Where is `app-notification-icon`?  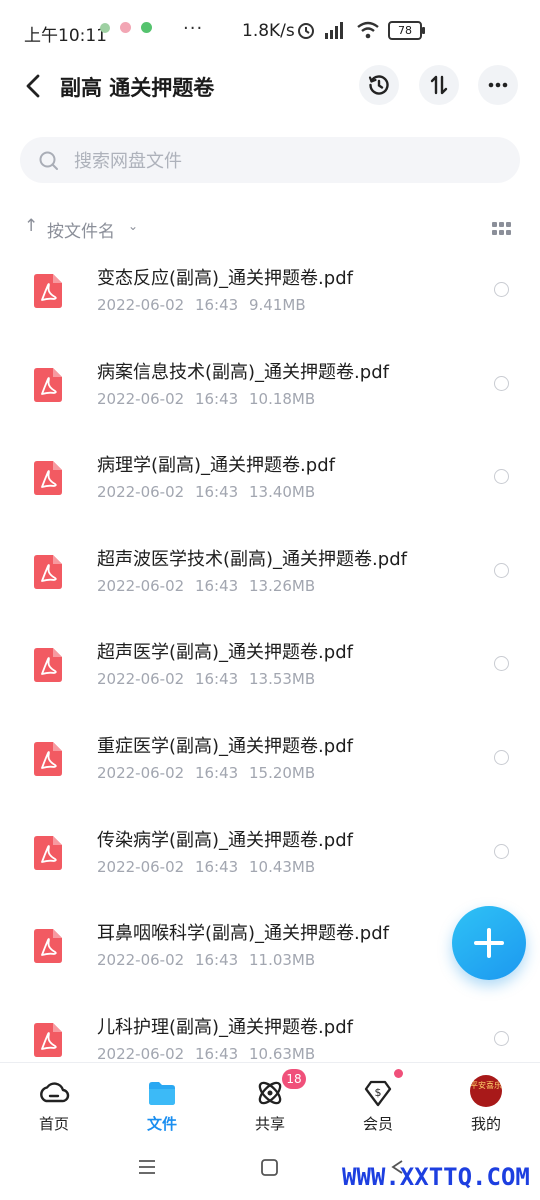
app-notification-icon is located at coordinates (105, 27).